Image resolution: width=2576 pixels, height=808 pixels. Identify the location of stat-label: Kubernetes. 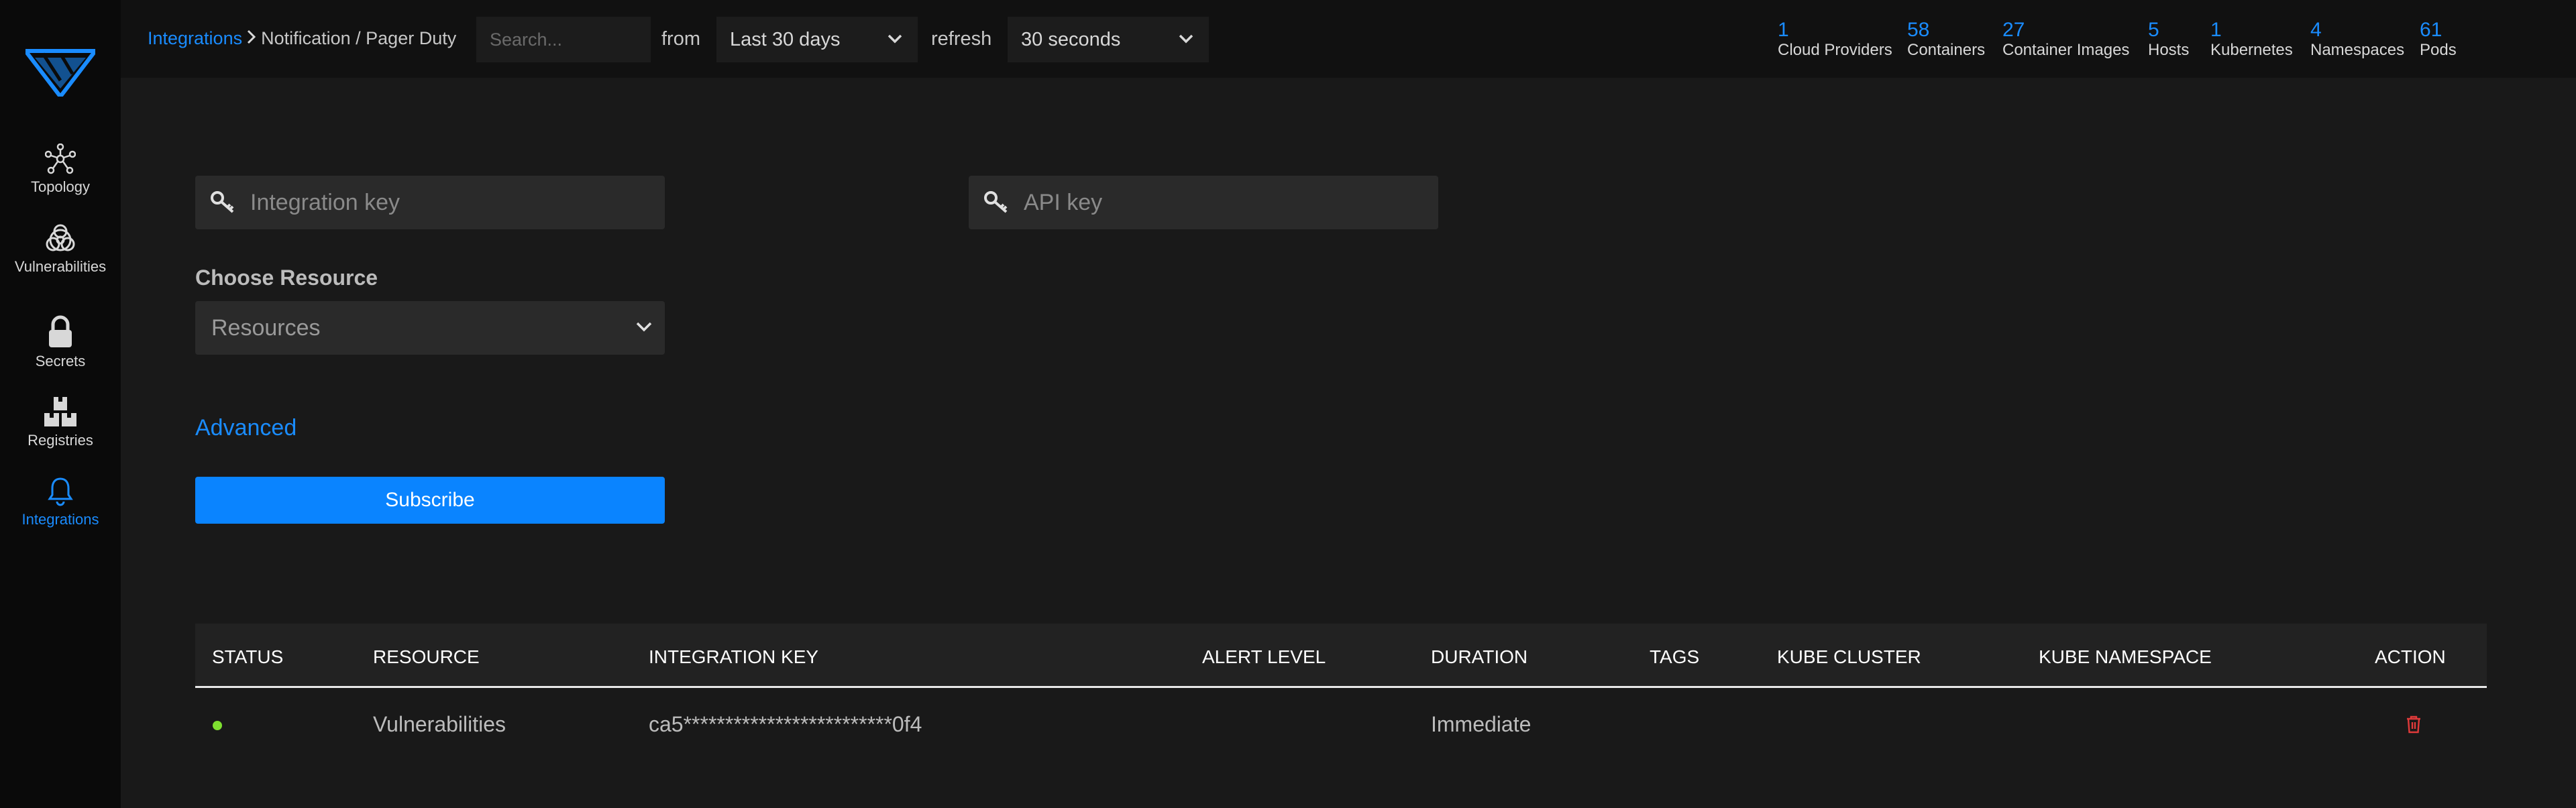
(2251, 50).